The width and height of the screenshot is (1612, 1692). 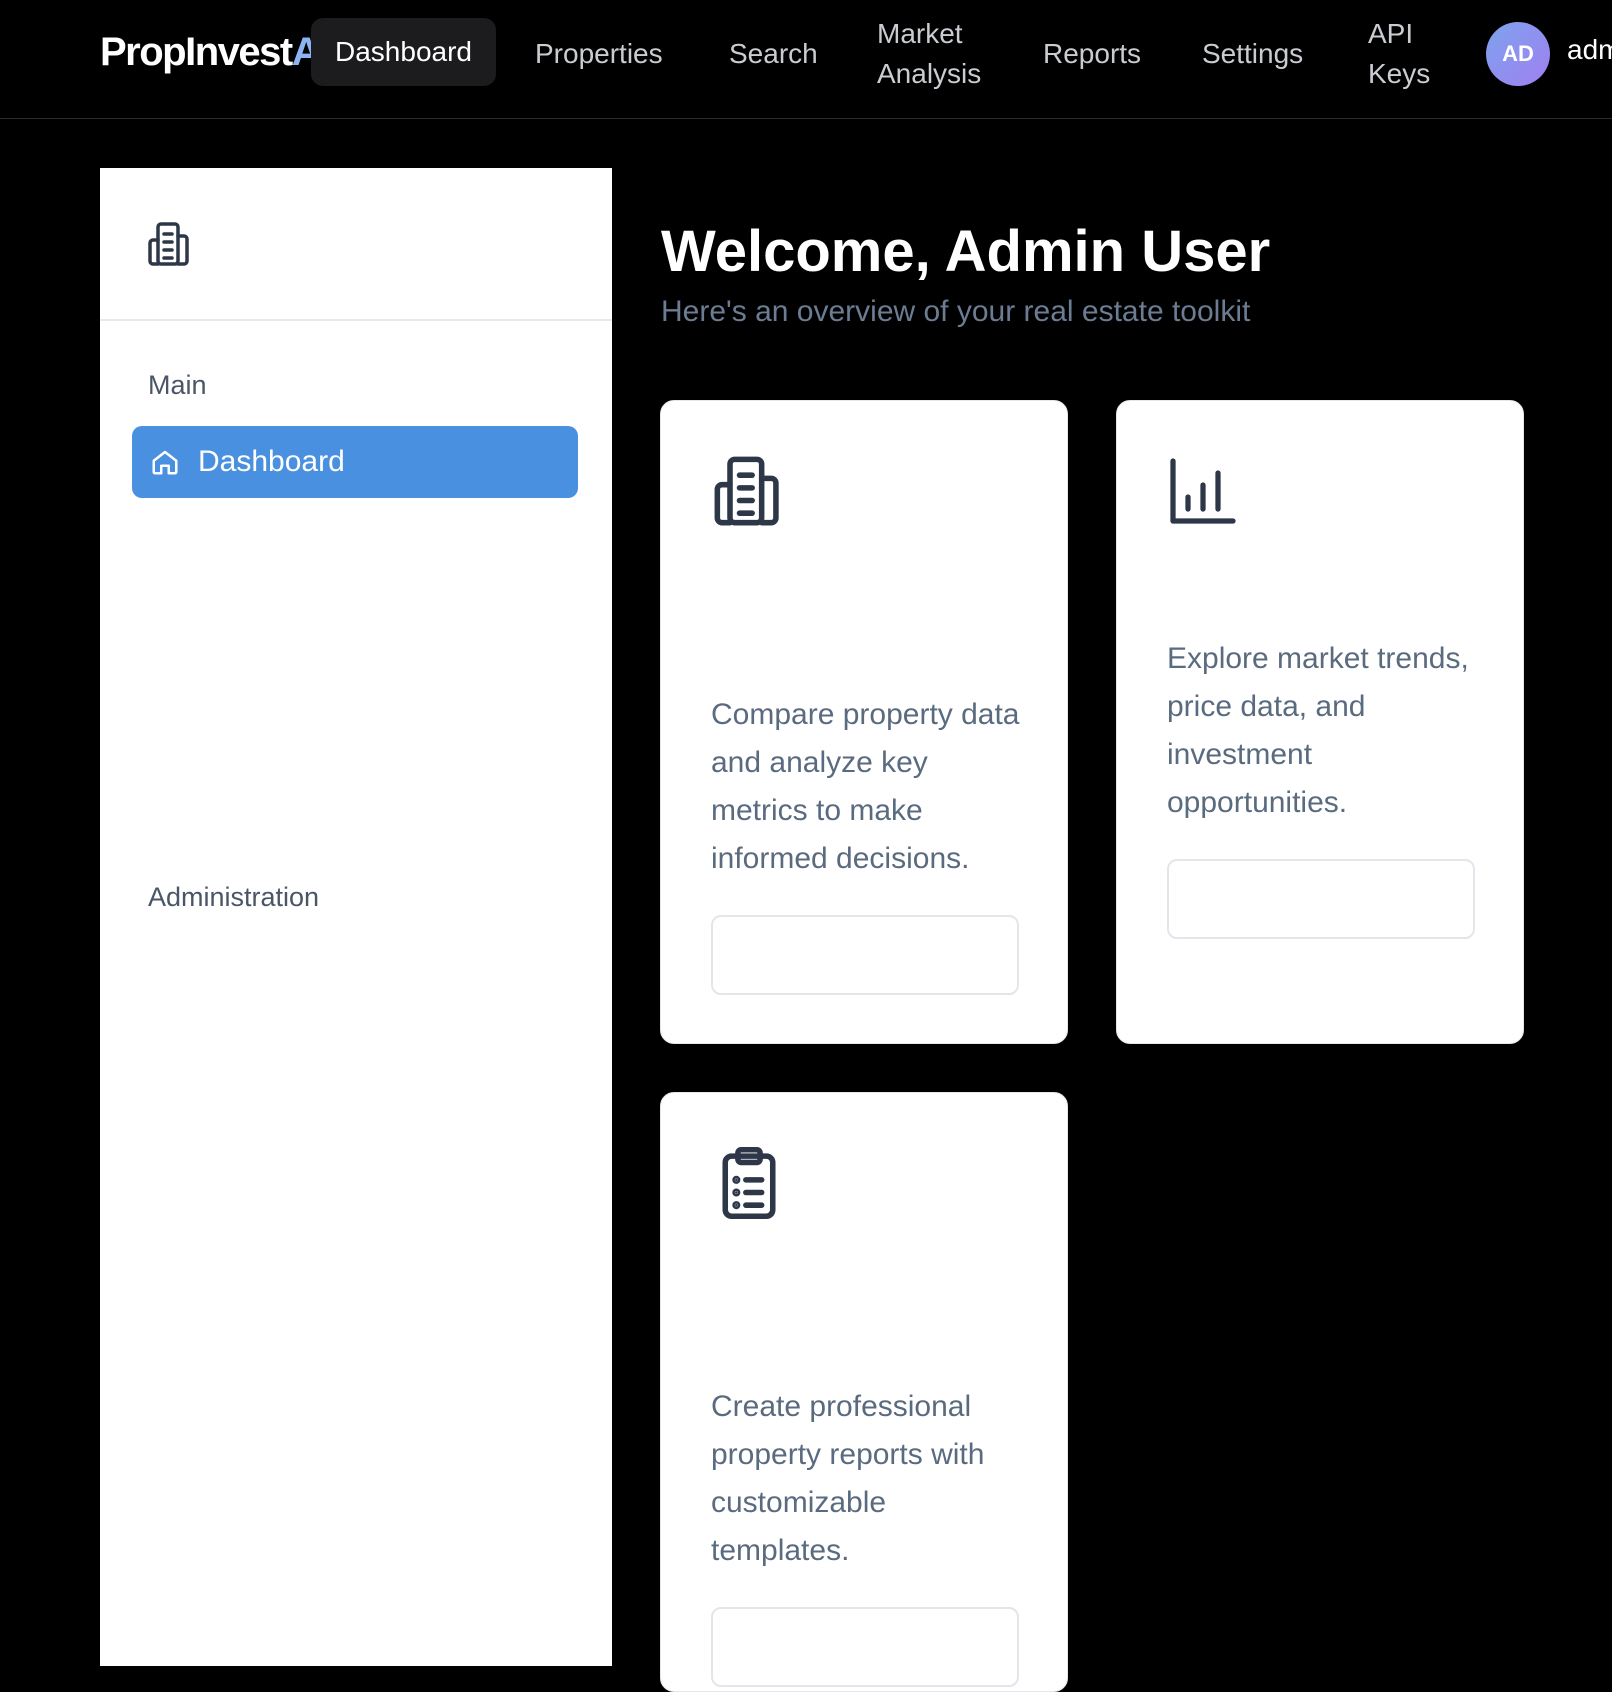 What do you see at coordinates (1092, 54) in the screenshot?
I see `nav-reports: Reports` at bounding box center [1092, 54].